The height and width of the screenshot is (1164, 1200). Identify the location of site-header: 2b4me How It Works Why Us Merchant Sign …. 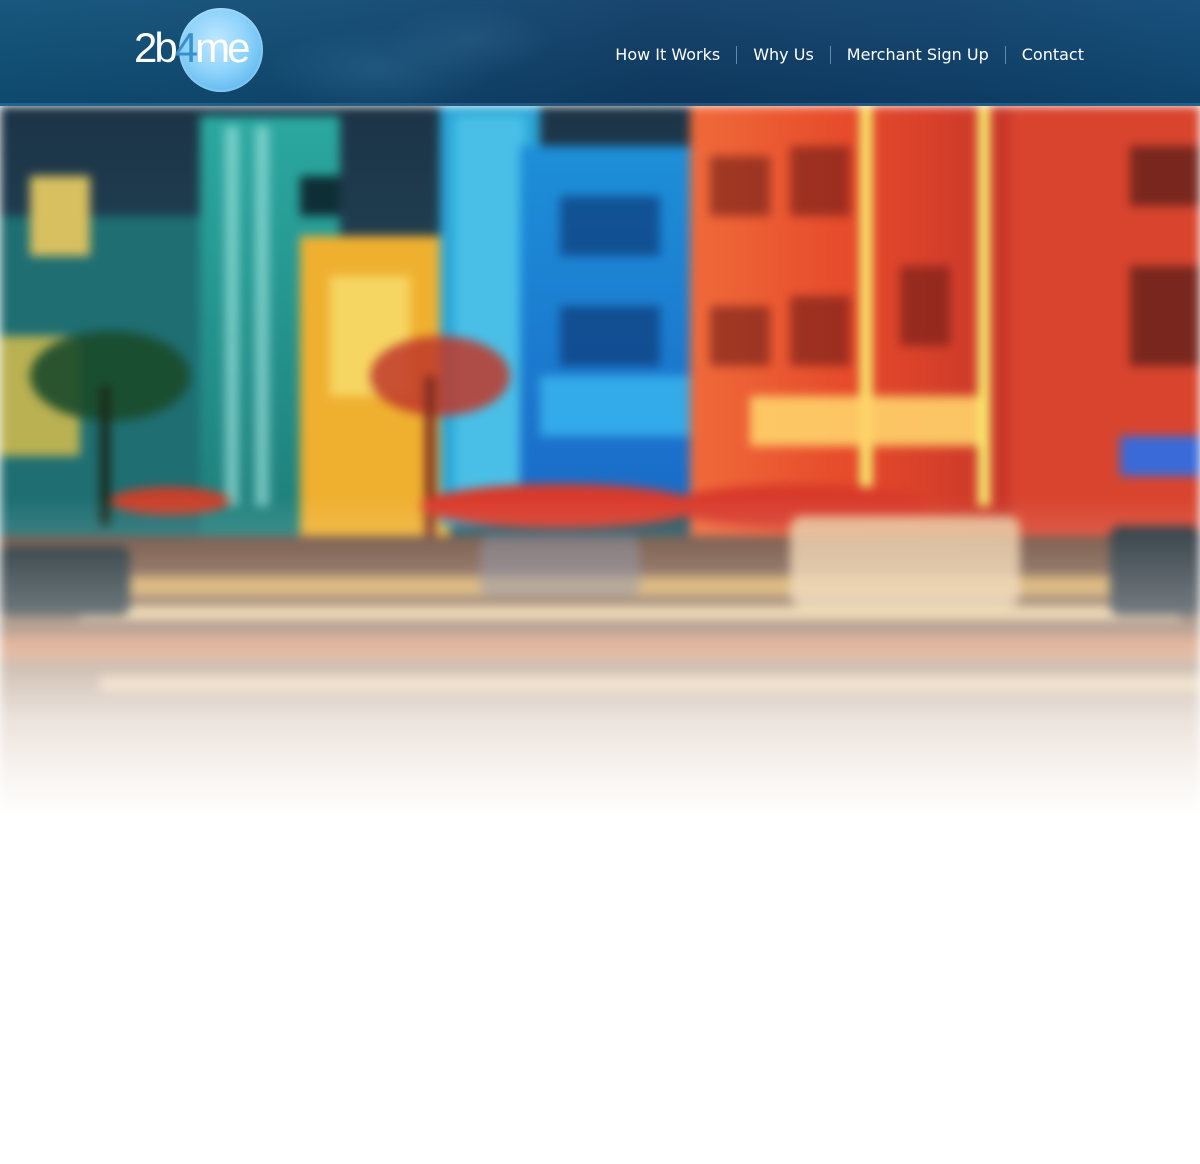
(600, 53).